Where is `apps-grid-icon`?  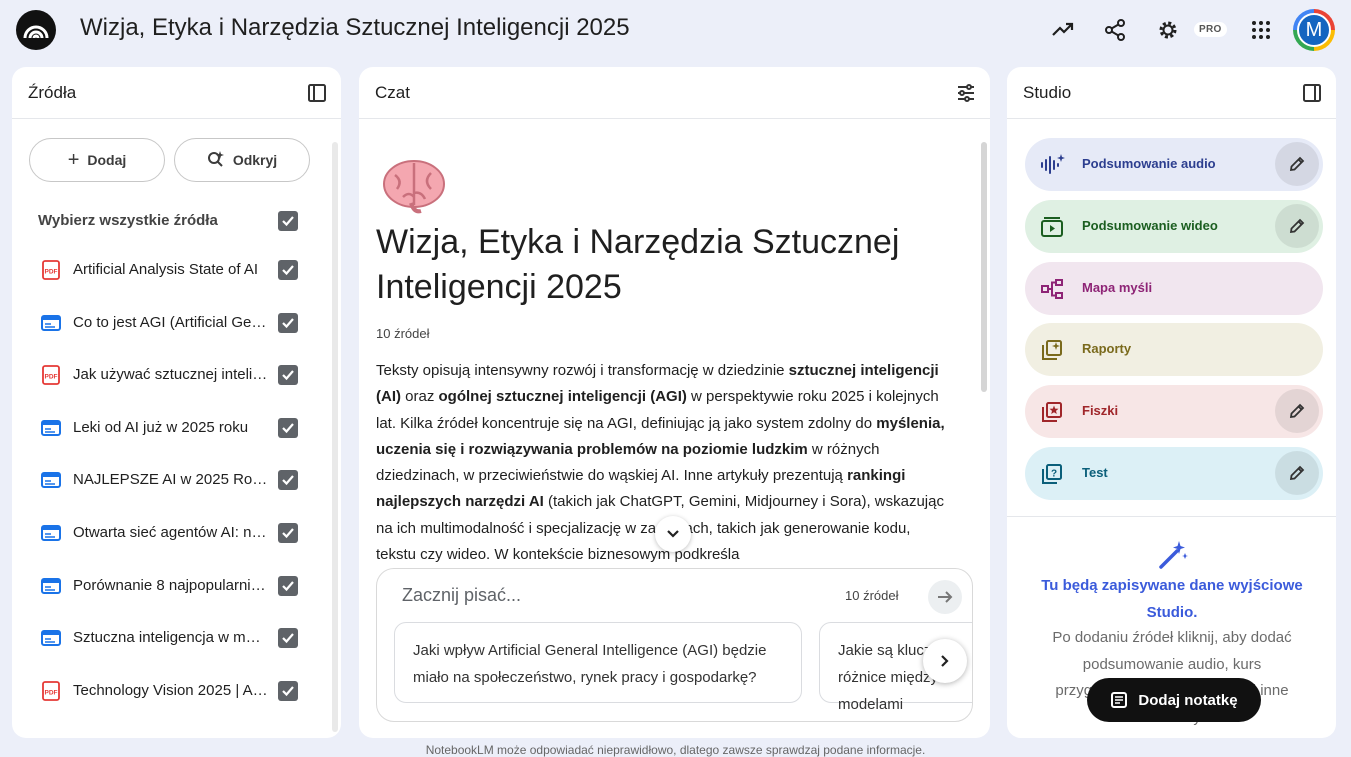
apps-grid-icon is located at coordinates (1261, 30).